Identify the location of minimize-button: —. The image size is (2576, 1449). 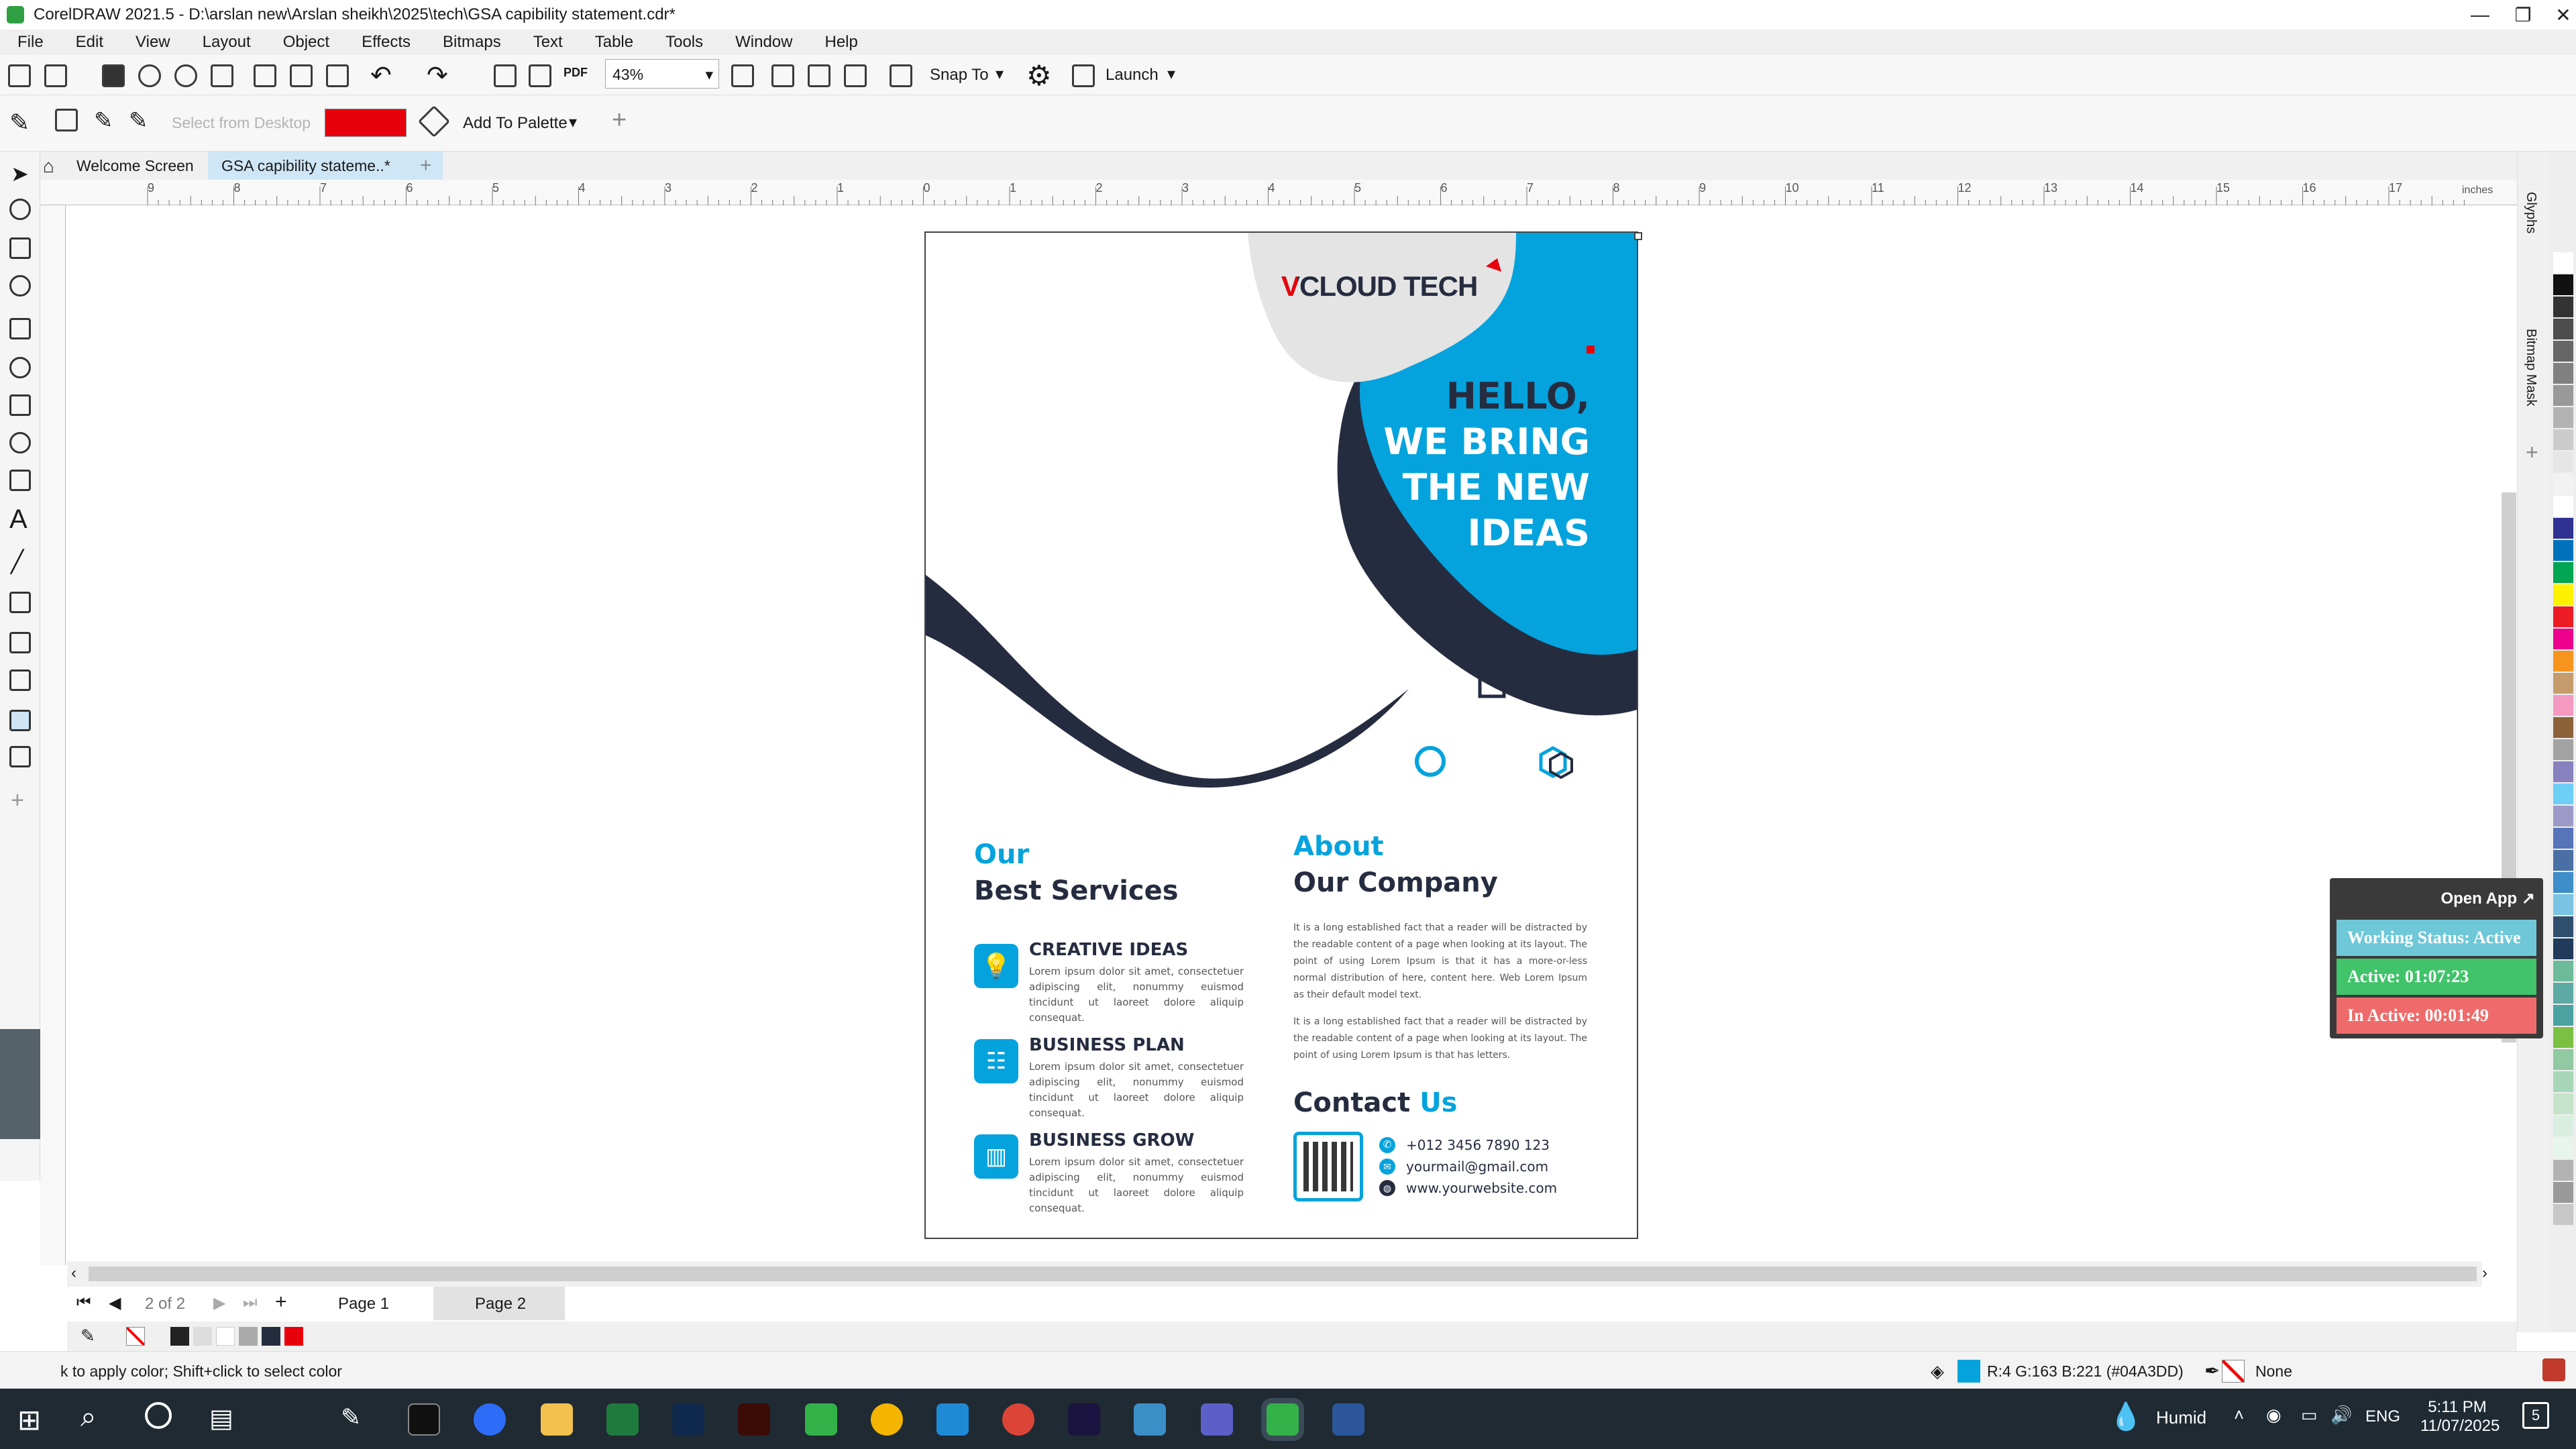
(2480, 15).